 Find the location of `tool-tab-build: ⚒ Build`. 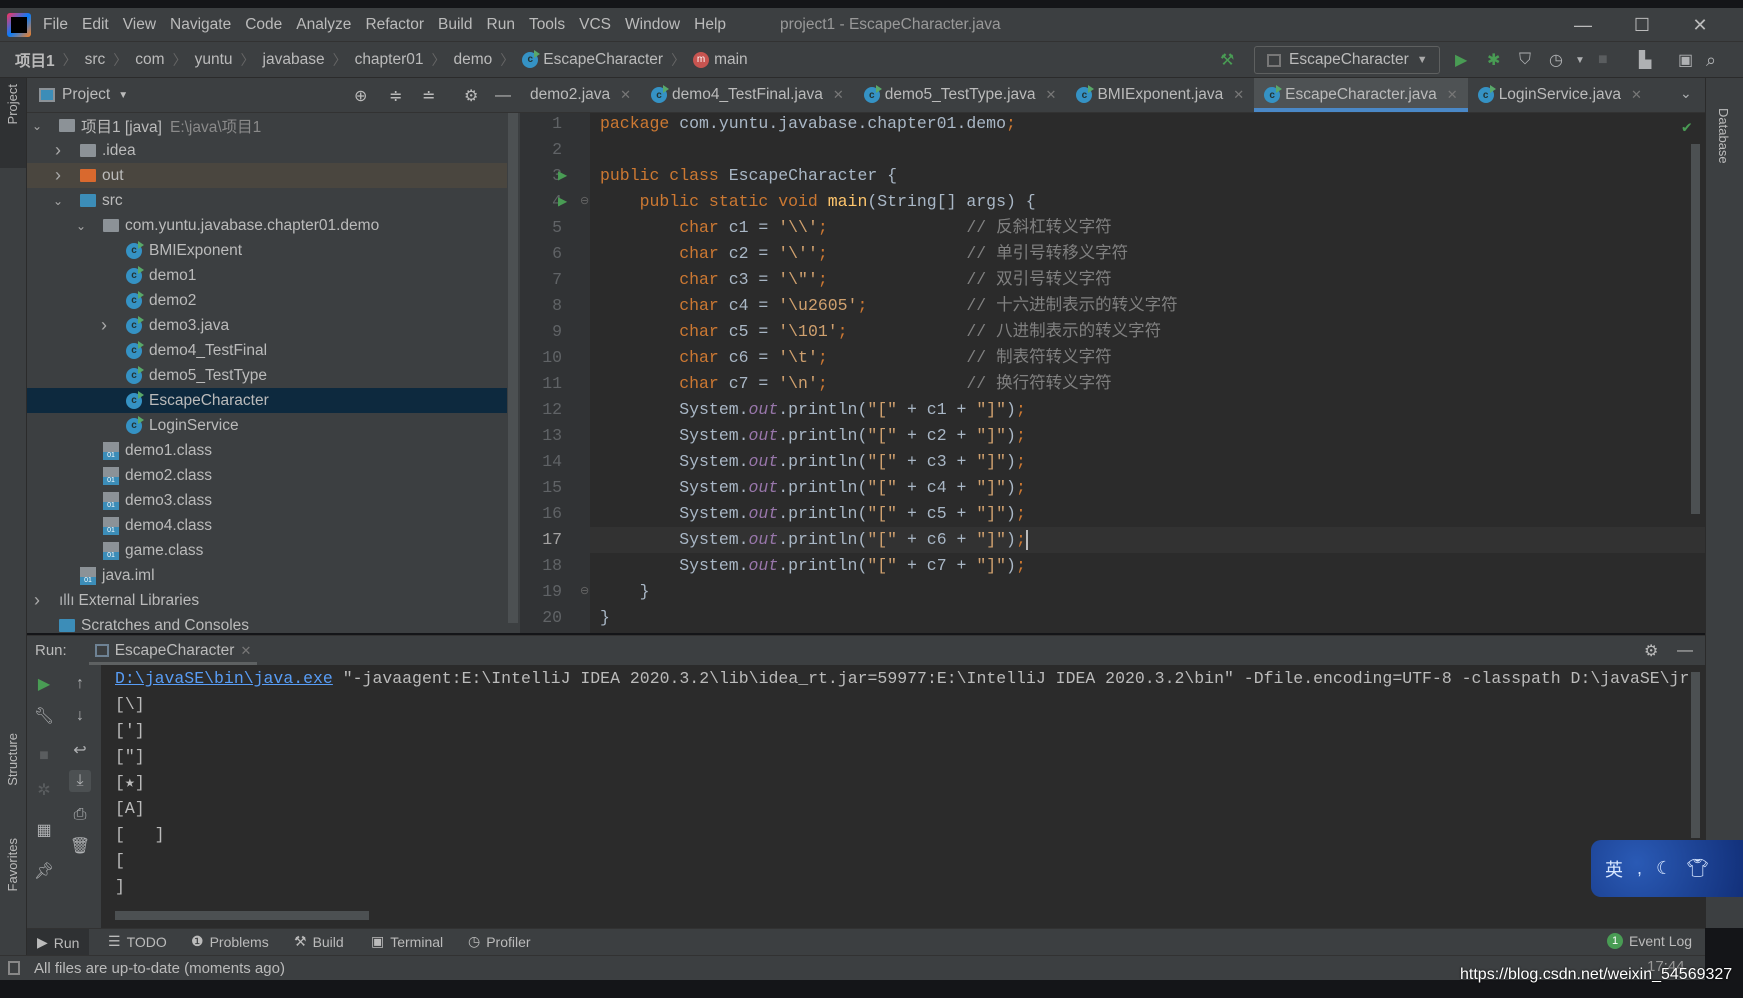

tool-tab-build: ⚒ Build is located at coordinates (319, 941).